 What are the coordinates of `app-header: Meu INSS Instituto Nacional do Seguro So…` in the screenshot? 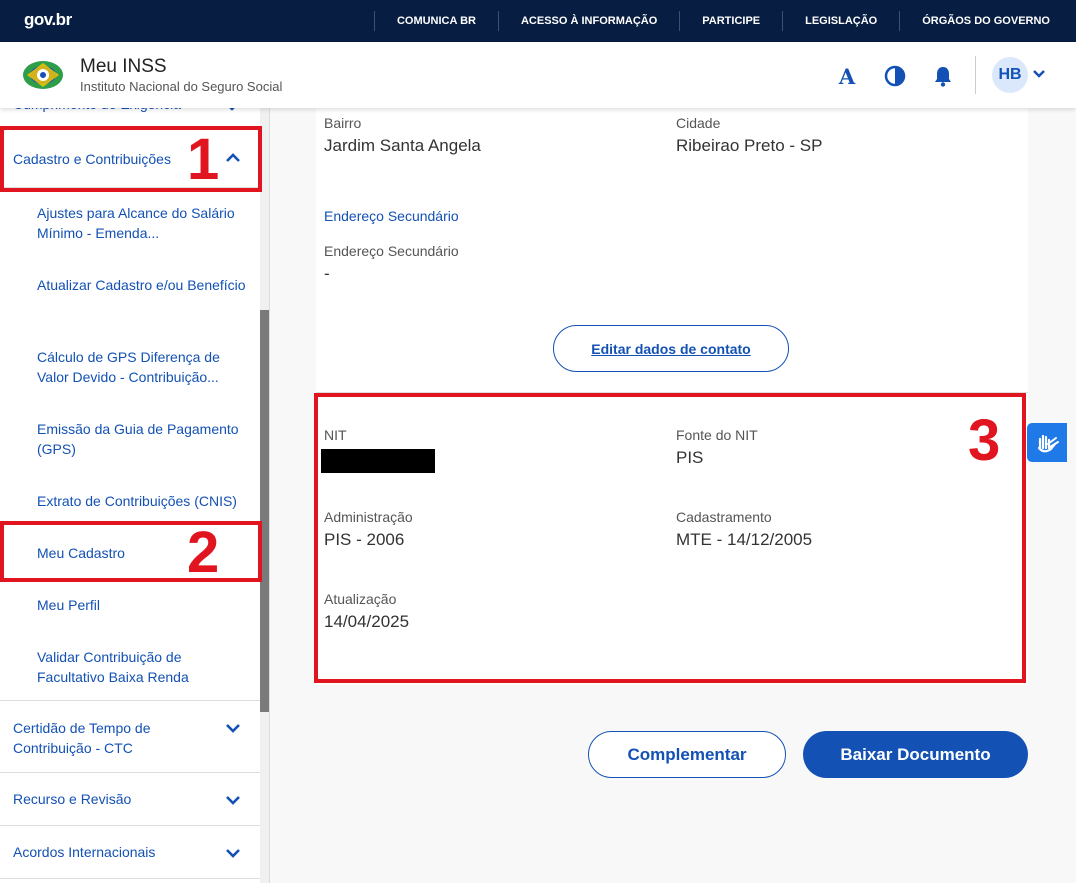 It's located at (538, 75).